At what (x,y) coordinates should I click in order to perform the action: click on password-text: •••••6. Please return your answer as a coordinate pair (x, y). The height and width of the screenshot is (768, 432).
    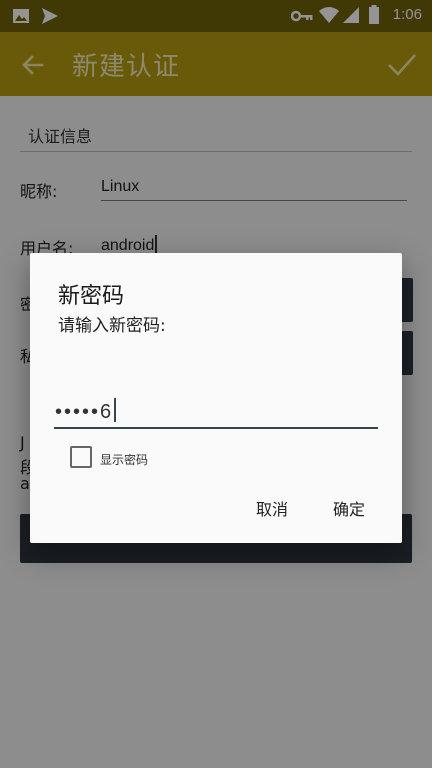
    Looking at the image, I should click on (84, 412).